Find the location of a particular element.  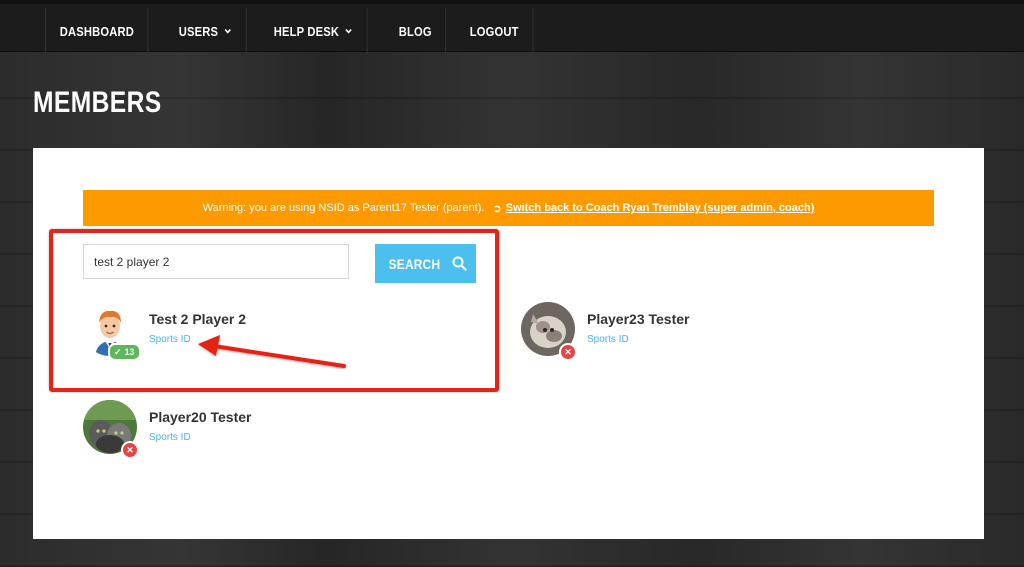

nav-help-desk: HELP DESK is located at coordinates (314, 31).